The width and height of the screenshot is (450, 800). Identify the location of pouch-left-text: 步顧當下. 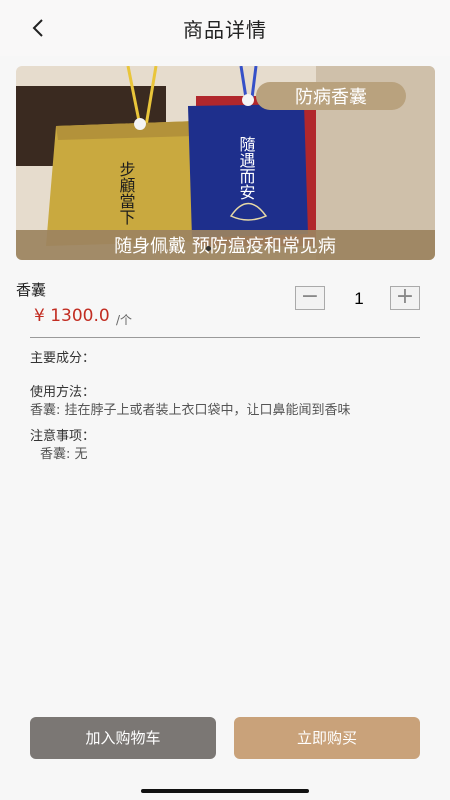
(126, 193).